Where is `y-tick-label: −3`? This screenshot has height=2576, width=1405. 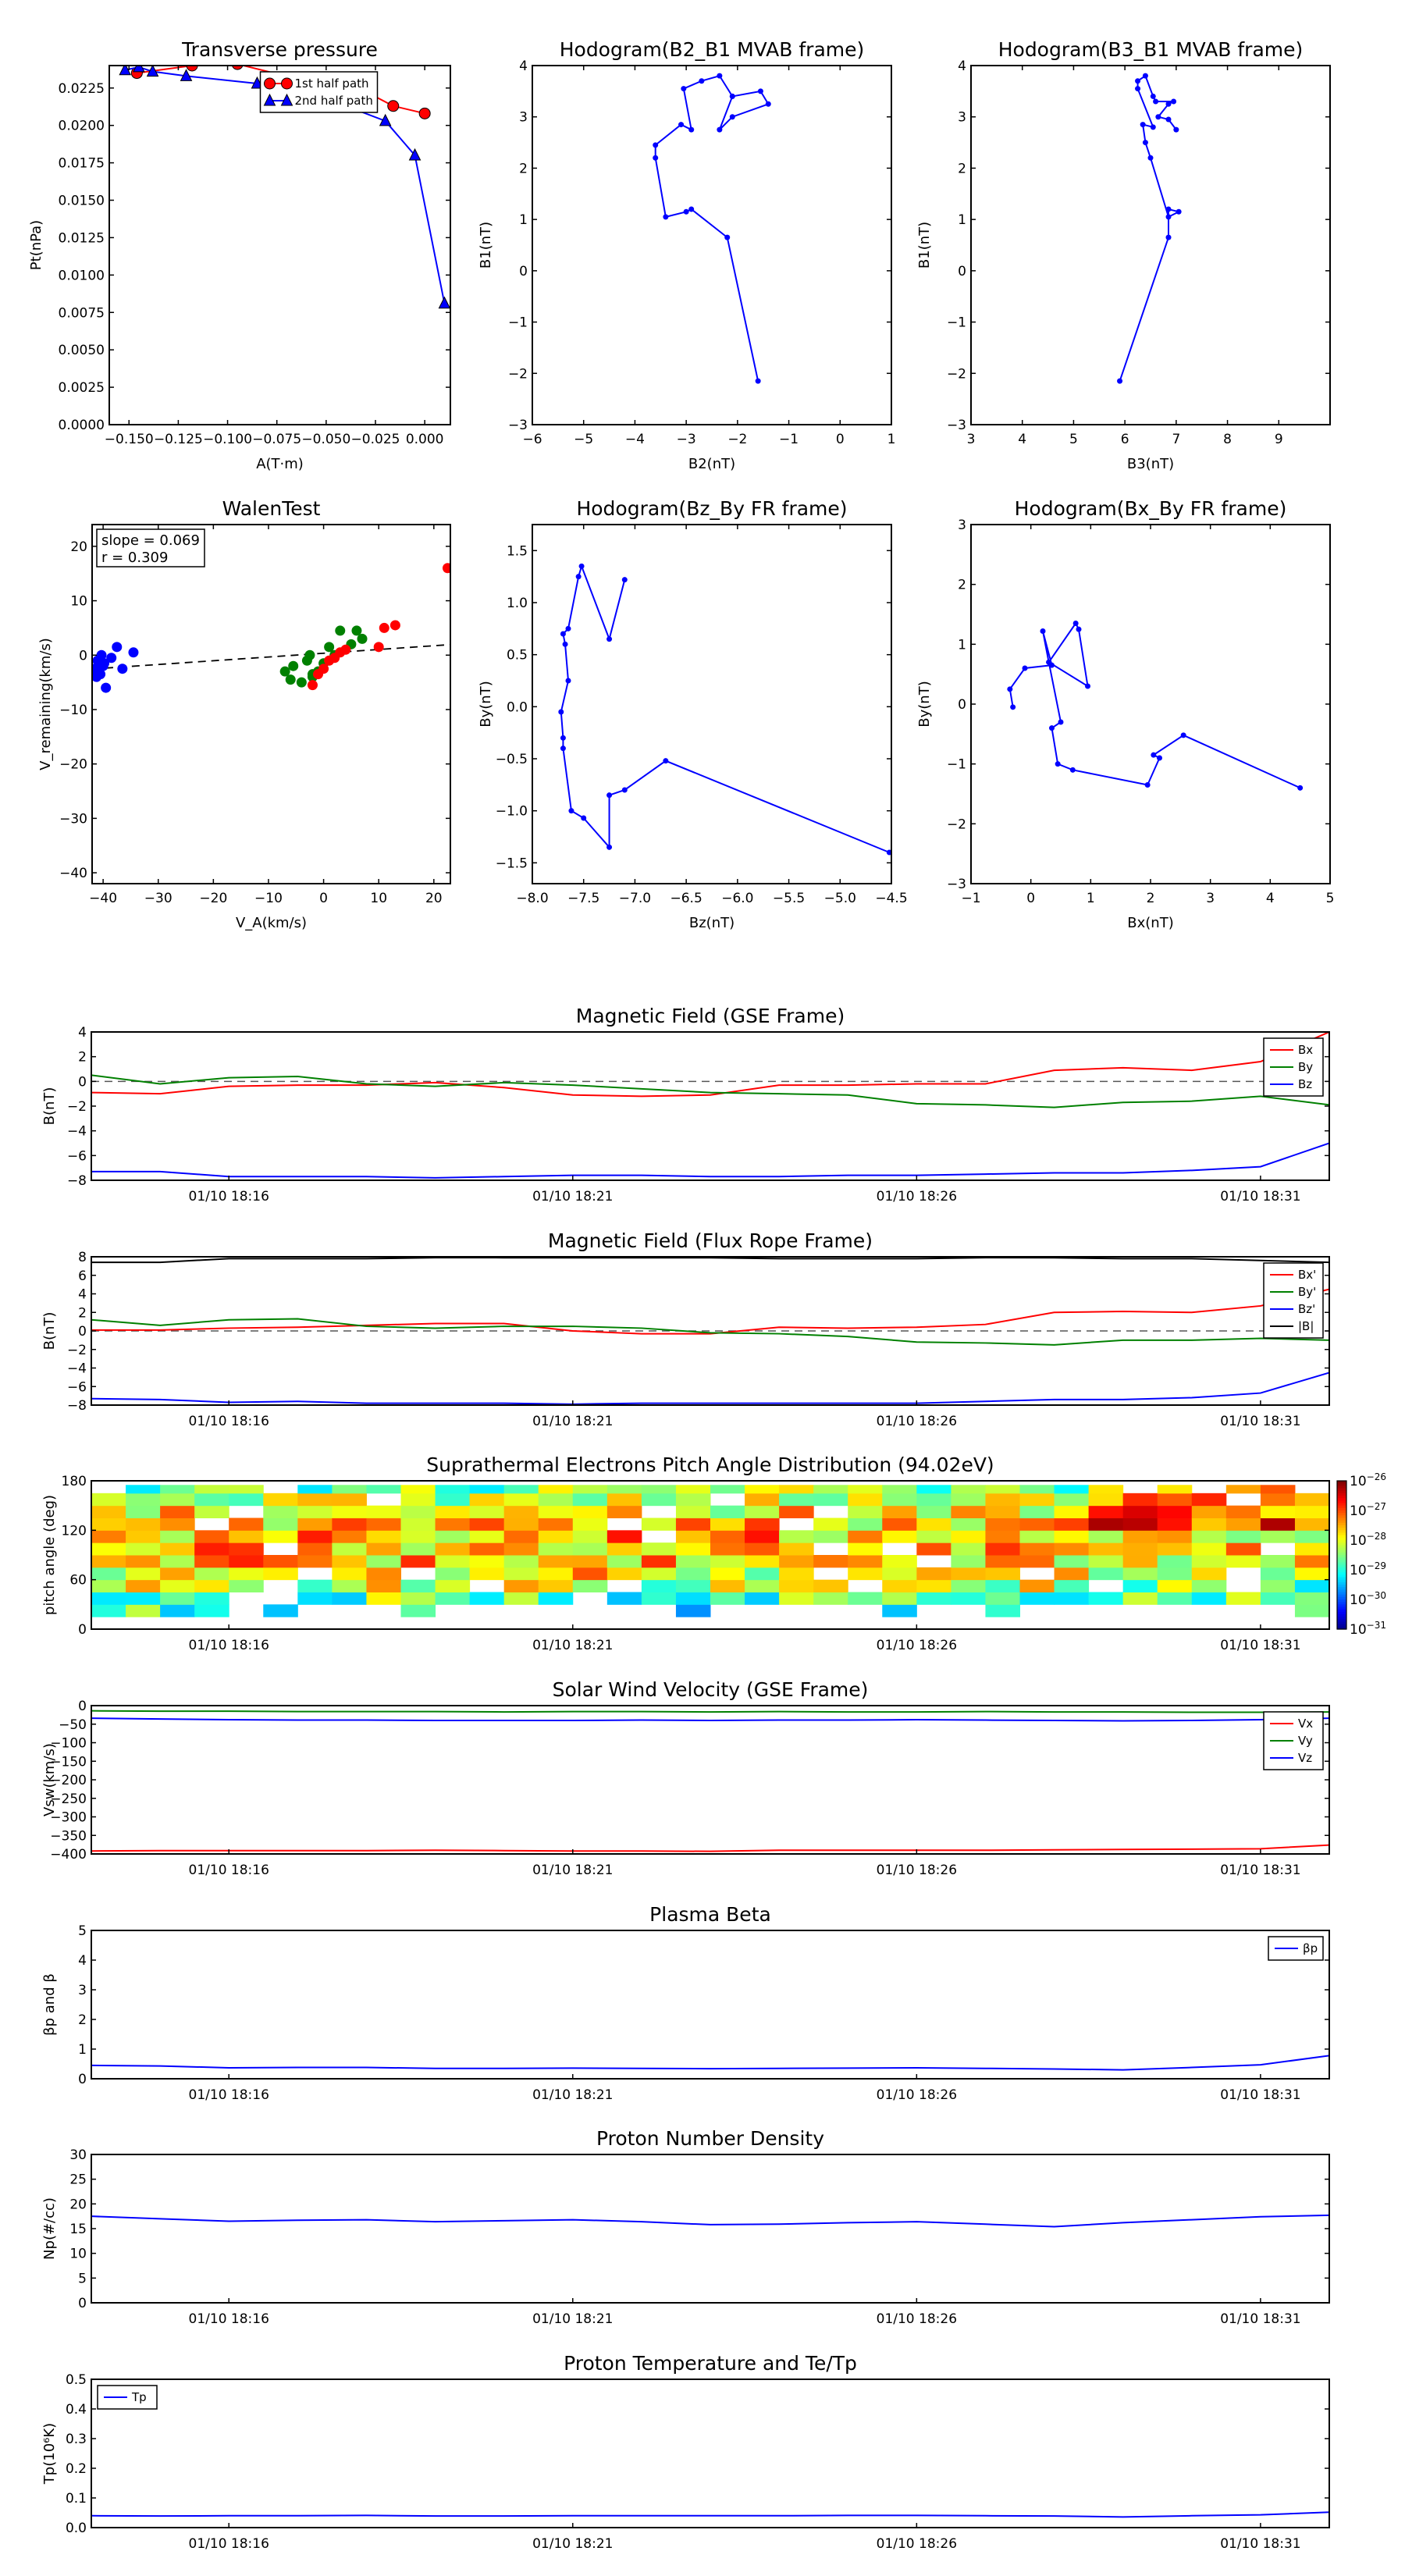
y-tick-label: −3 is located at coordinates (518, 425).